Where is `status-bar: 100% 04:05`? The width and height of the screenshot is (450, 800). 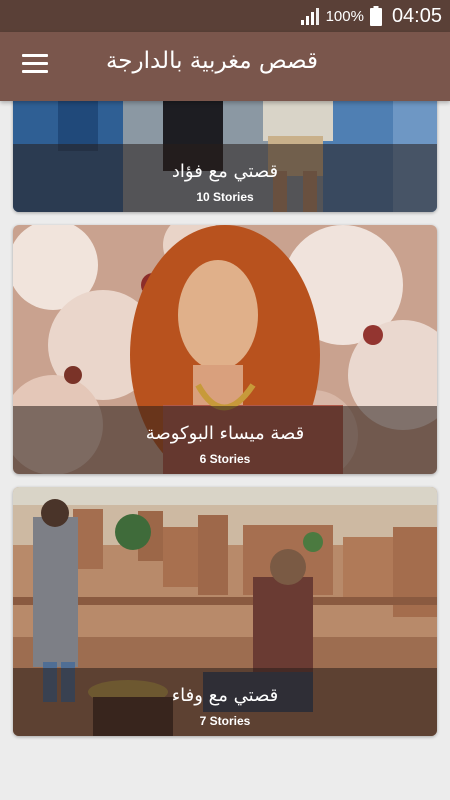 status-bar: 100% 04:05 is located at coordinates (225, 16).